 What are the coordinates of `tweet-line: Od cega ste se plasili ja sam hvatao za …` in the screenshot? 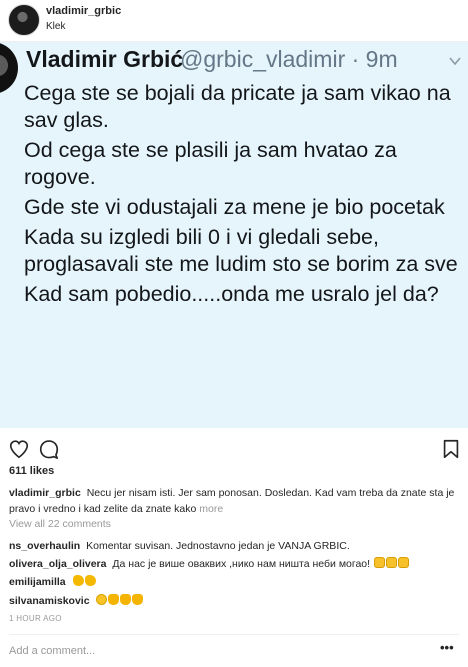 It's located at (210, 163).